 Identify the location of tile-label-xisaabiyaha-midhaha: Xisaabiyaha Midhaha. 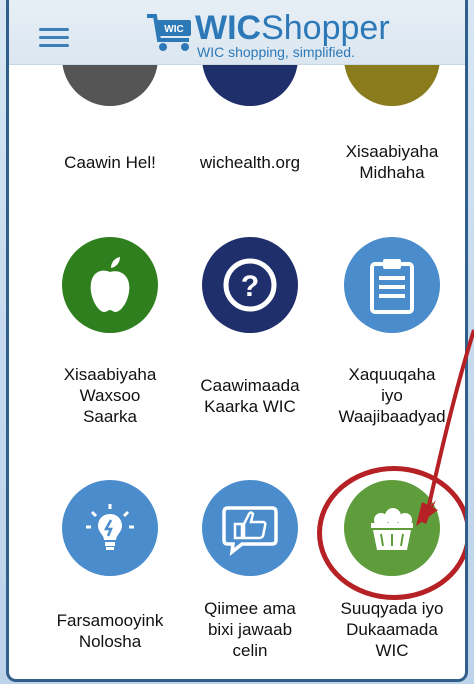
(391, 162).